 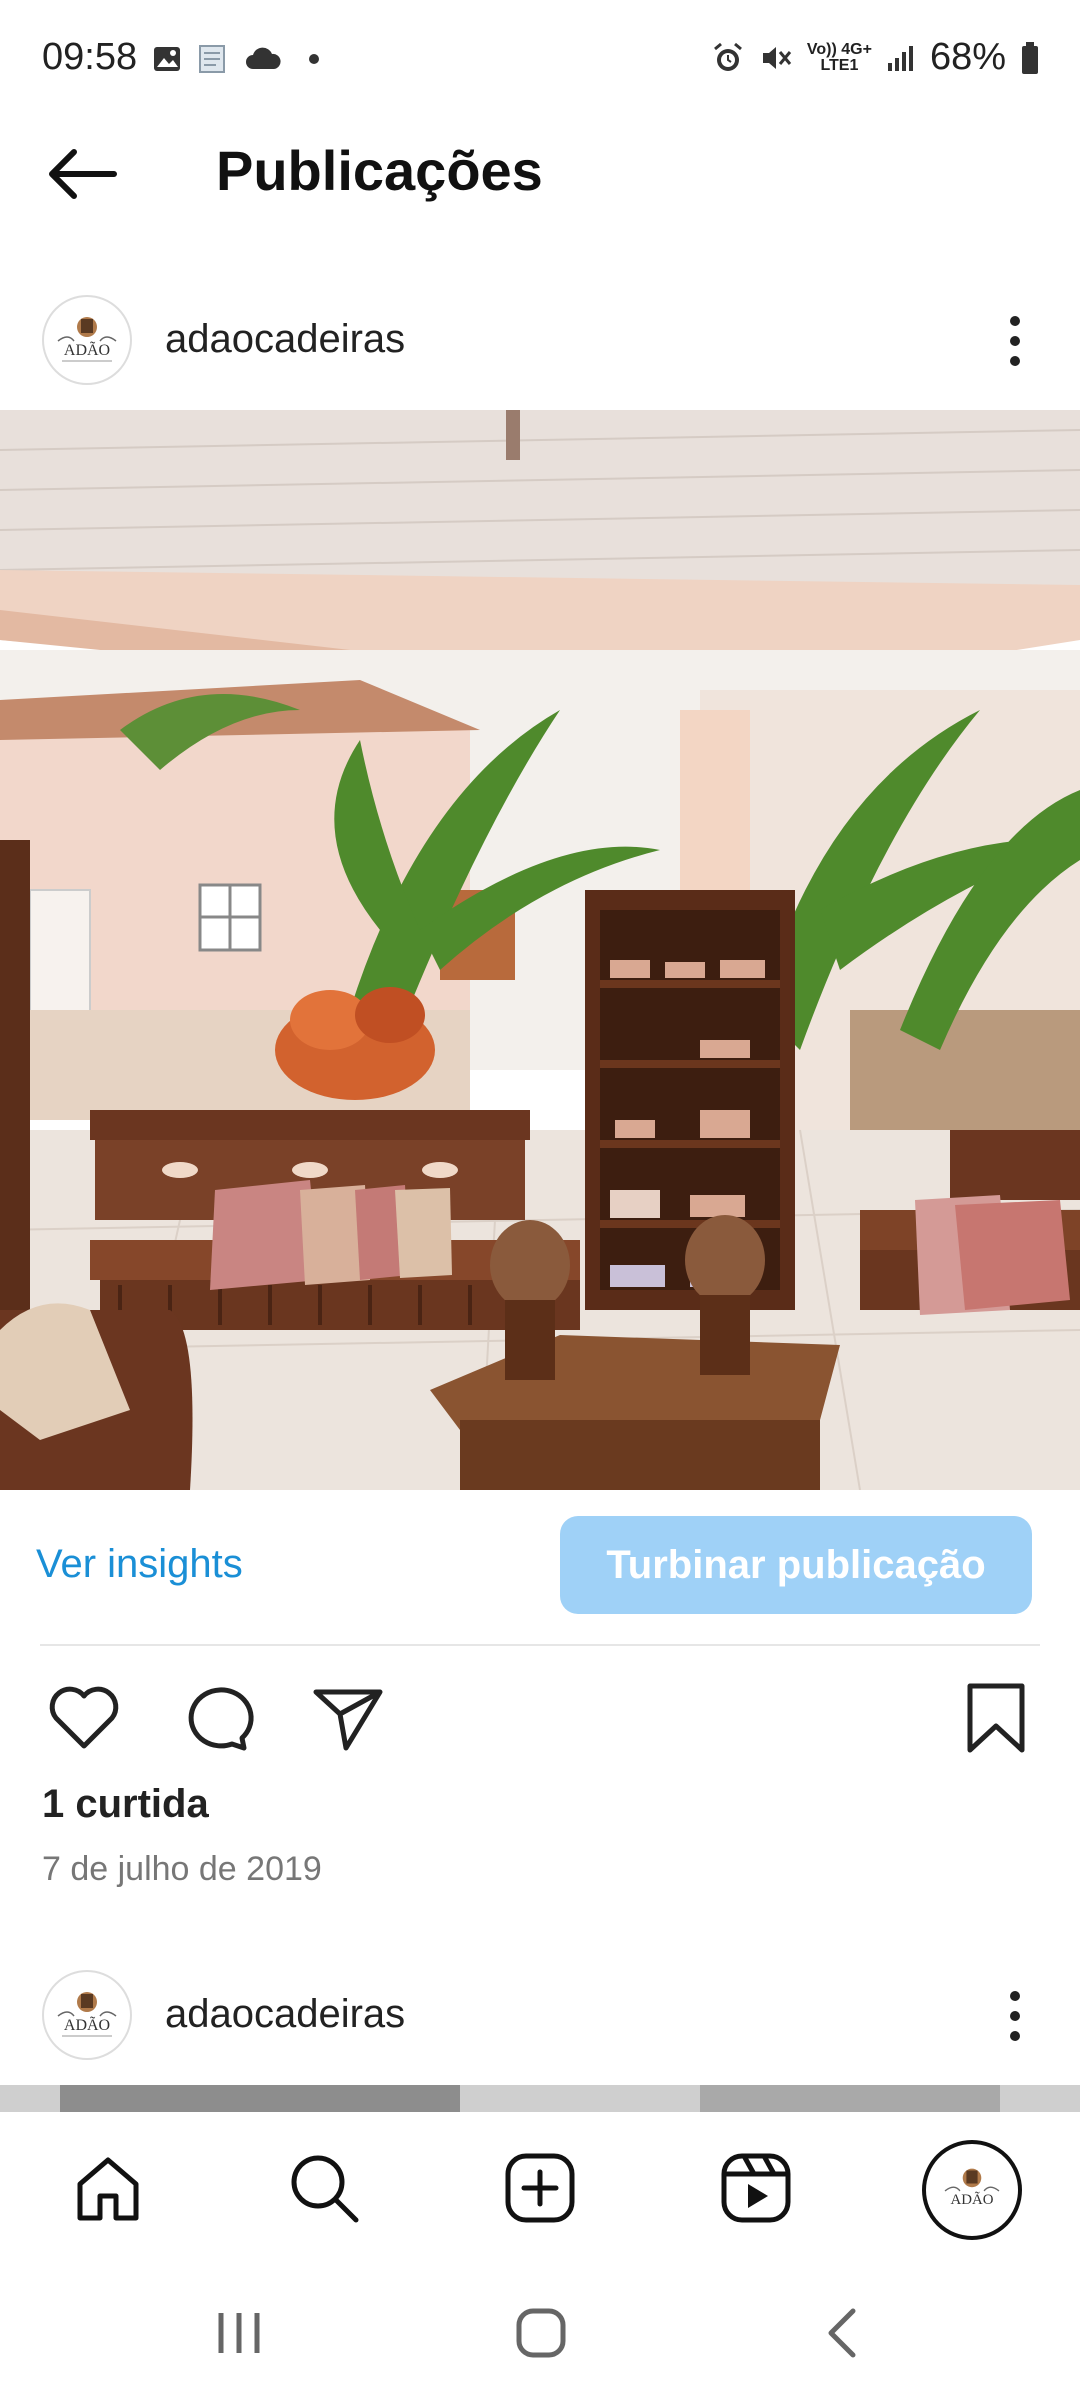 I want to click on network-bottom-text: LTE1, so click(x=839, y=65).